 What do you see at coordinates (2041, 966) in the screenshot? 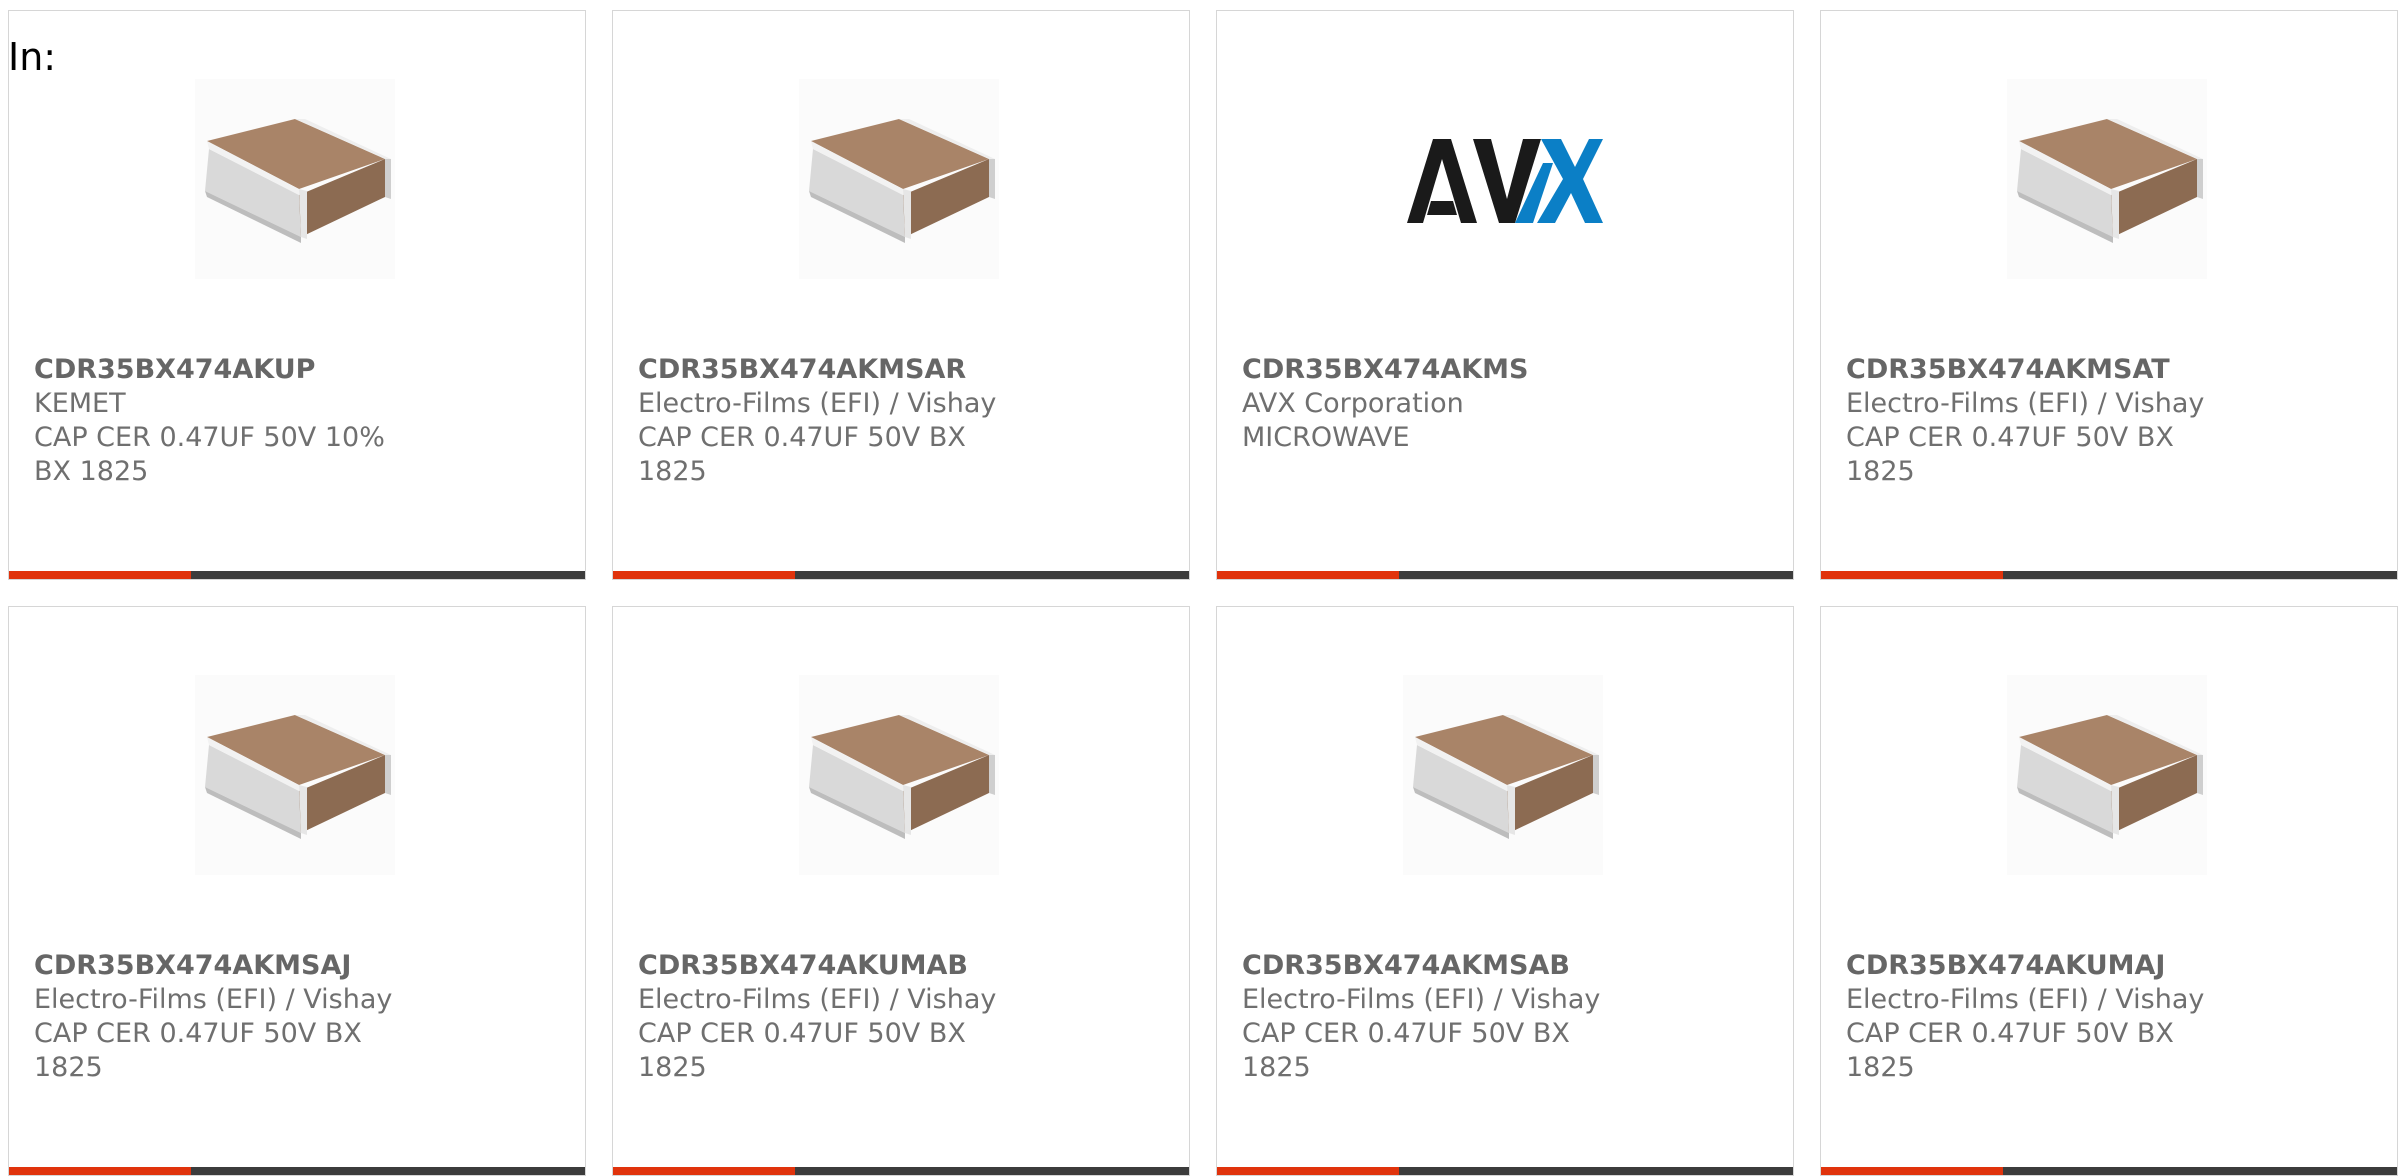
I see `part-number-link: CDR35BX474AKUMAJ` at bounding box center [2041, 966].